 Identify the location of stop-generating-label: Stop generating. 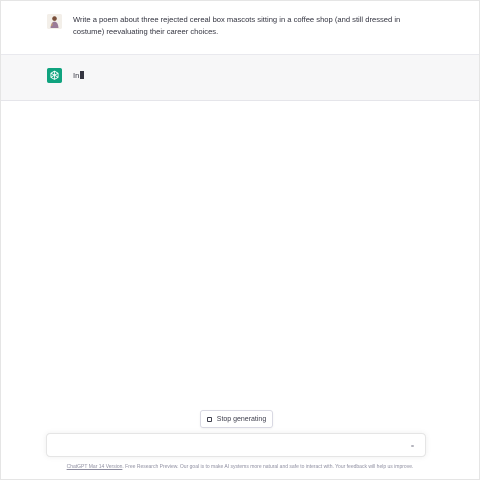
(241, 419).